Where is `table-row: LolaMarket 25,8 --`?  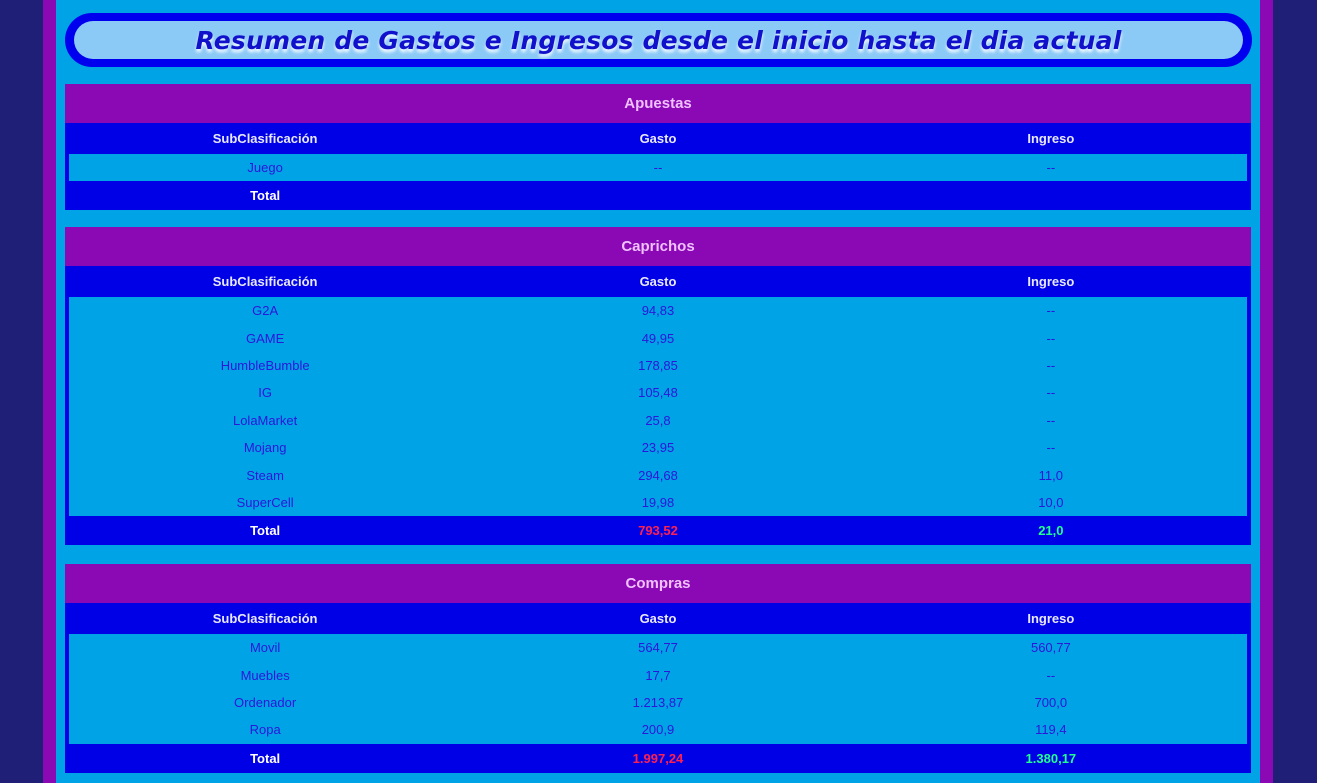
table-row: LolaMarket 25,8 -- is located at coordinates (658, 420).